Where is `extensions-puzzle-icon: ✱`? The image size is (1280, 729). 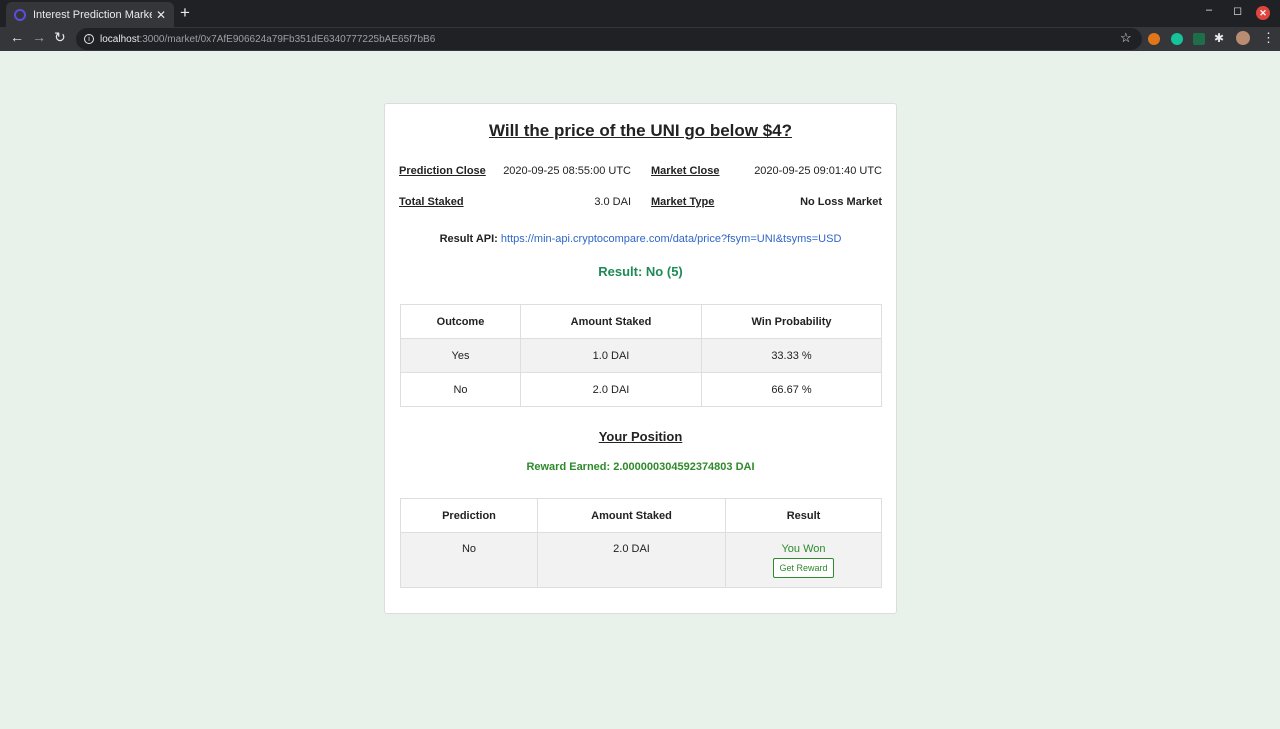
extensions-puzzle-icon: ✱ is located at coordinates (1219, 38).